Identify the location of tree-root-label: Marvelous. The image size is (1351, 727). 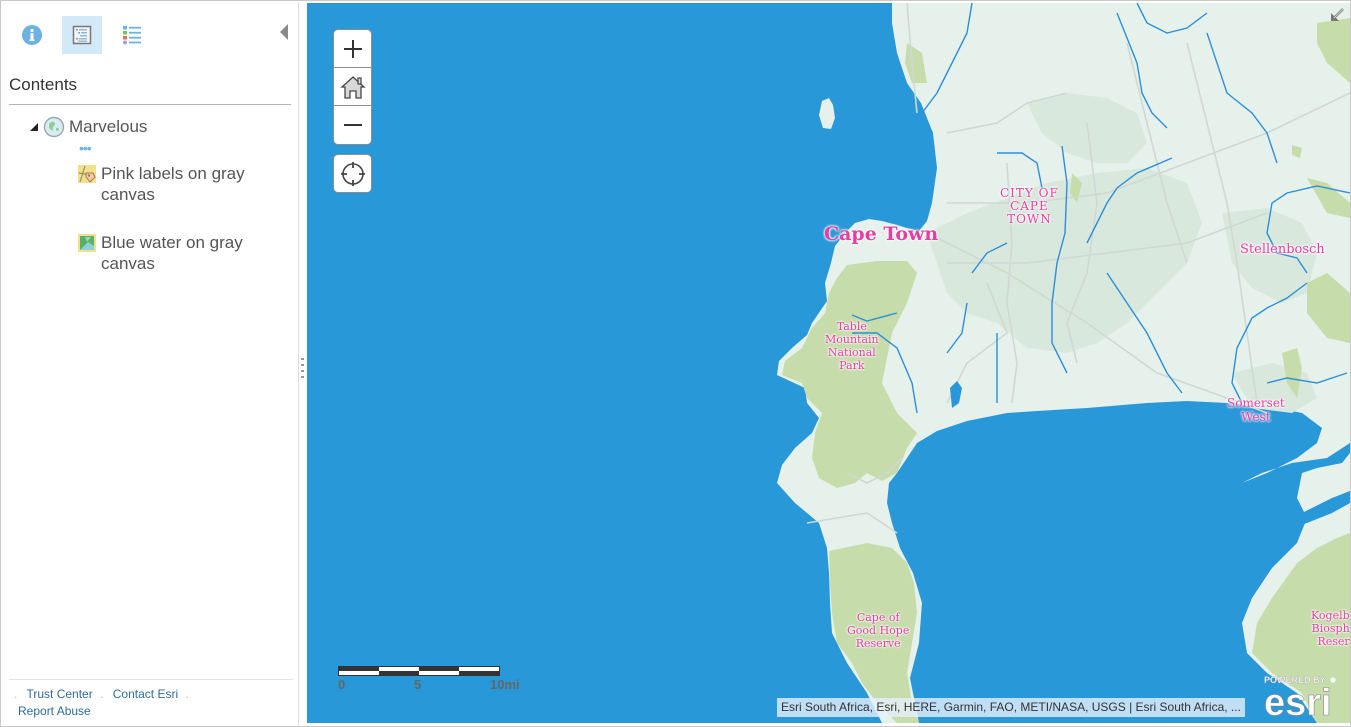
(108, 126).